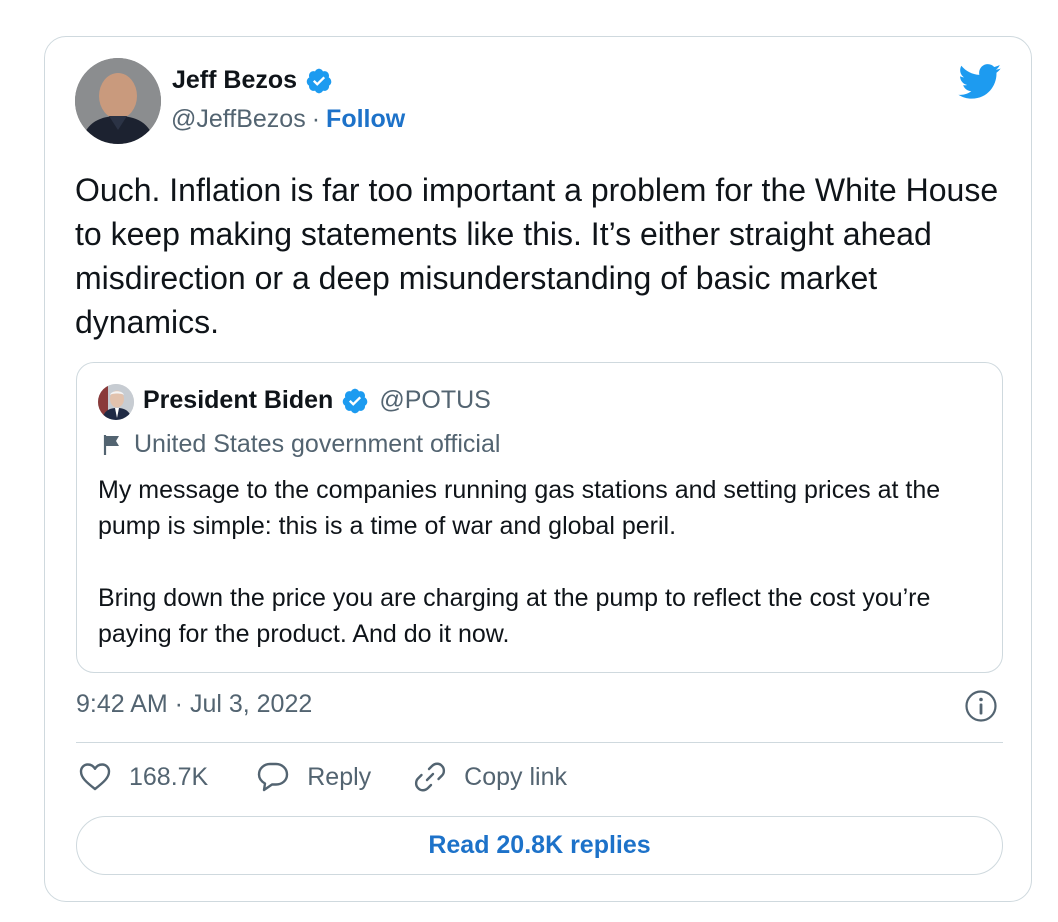  Describe the element at coordinates (365, 119) in the screenshot. I see `follow-button: Follow` at that location.